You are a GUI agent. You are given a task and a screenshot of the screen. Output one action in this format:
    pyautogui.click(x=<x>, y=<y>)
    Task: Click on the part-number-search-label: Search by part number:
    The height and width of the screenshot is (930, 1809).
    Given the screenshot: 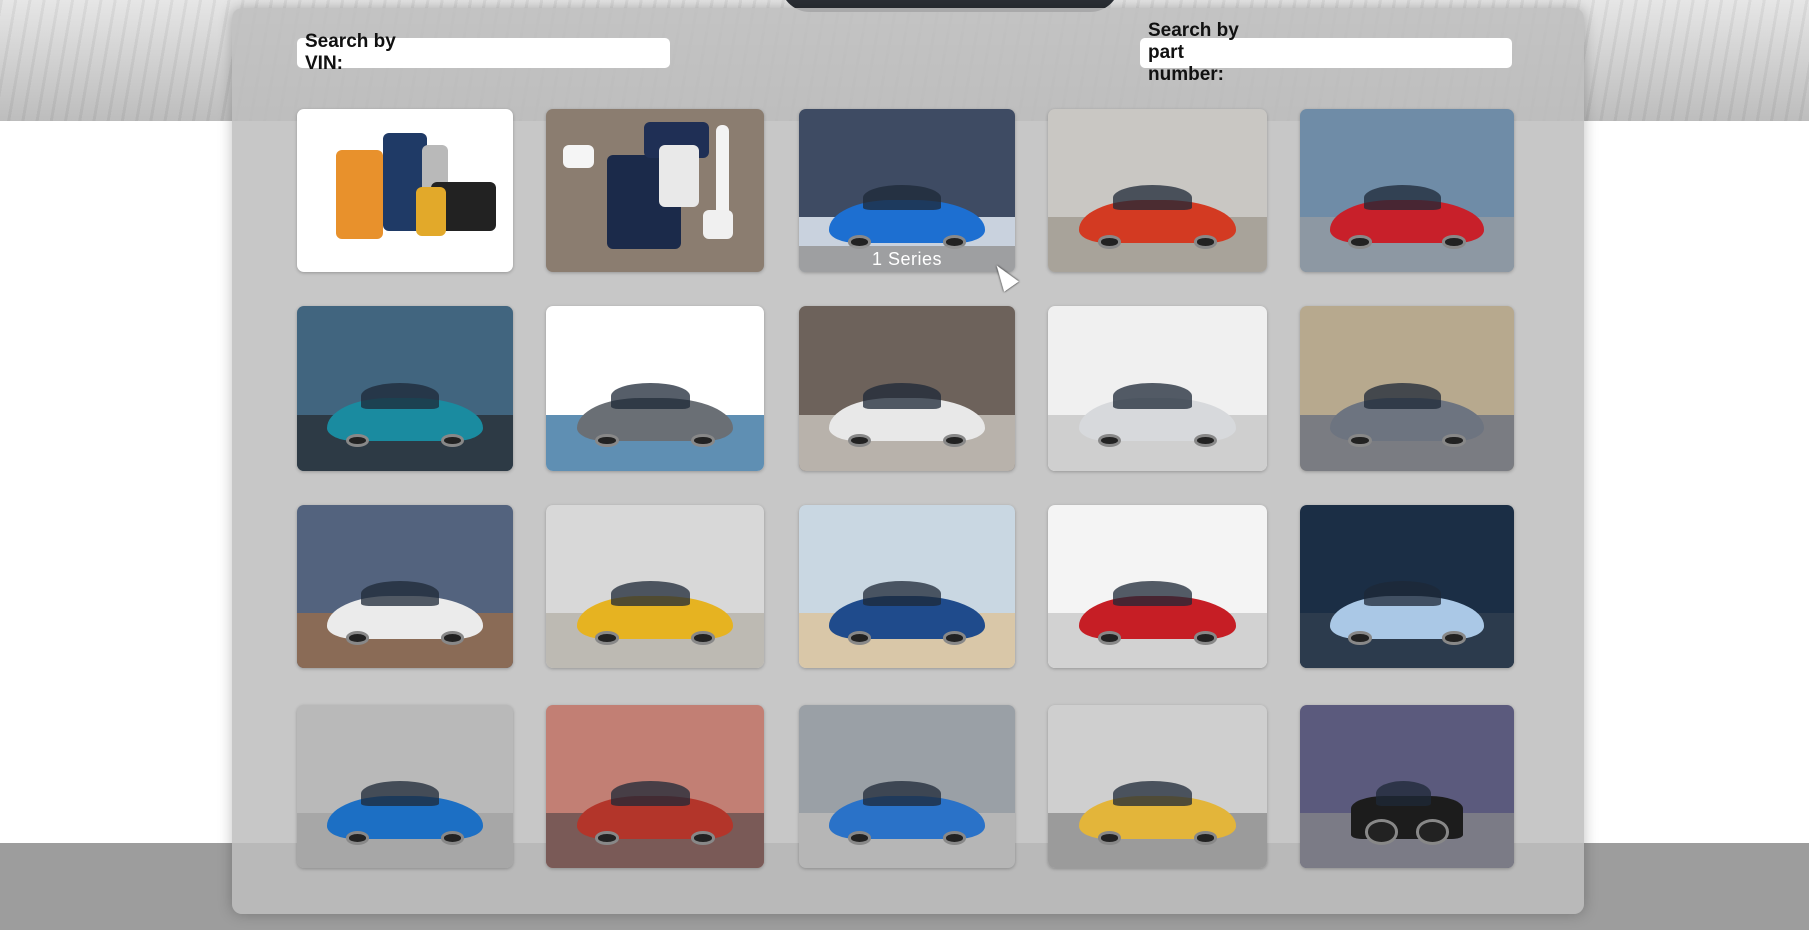 What is the action you would take?
    pyautogui.click(x=1193, y=52)
    